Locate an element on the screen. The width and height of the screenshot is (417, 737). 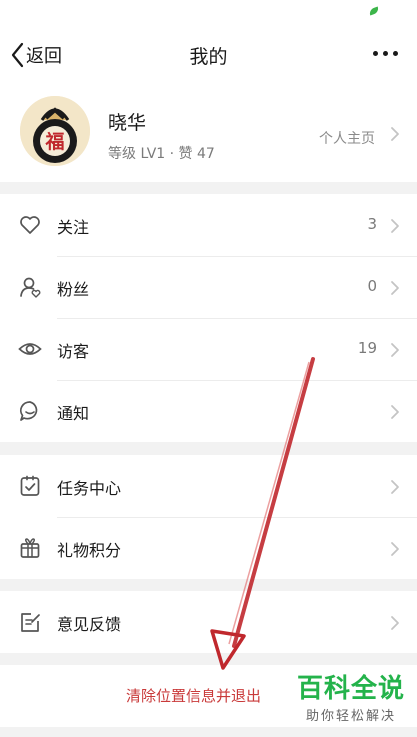
eye-icon is located at coordinates (30, 349).